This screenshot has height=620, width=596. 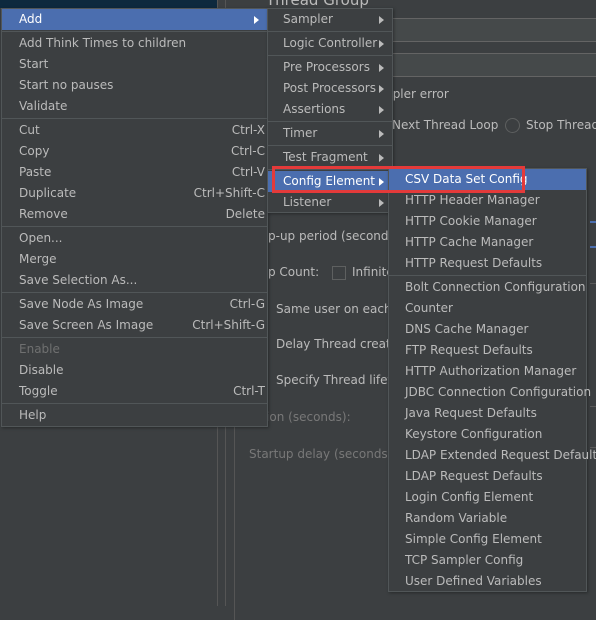 I want to click on menu-item-assertions: Assertions, so click(x=330, y=109).